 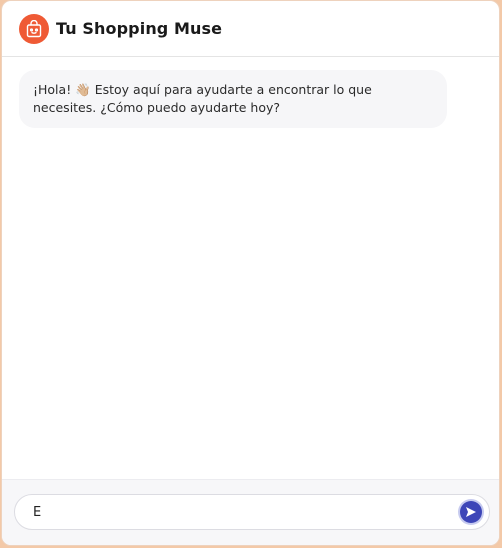 I want to click on message-input-container, so click(x=252, y=512).